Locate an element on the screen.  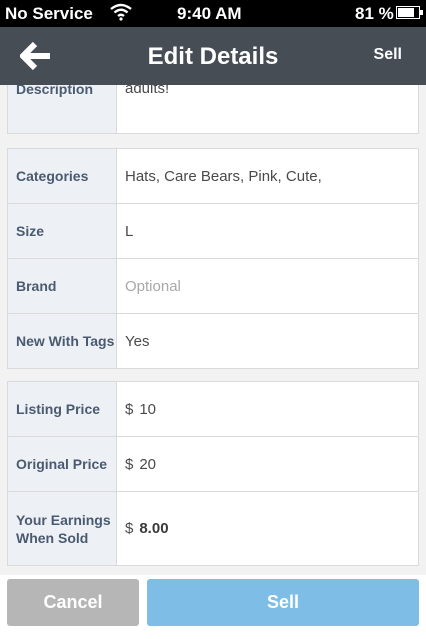
earnings-label: Your Earnings When Sold is located at coordinates (62, 528).